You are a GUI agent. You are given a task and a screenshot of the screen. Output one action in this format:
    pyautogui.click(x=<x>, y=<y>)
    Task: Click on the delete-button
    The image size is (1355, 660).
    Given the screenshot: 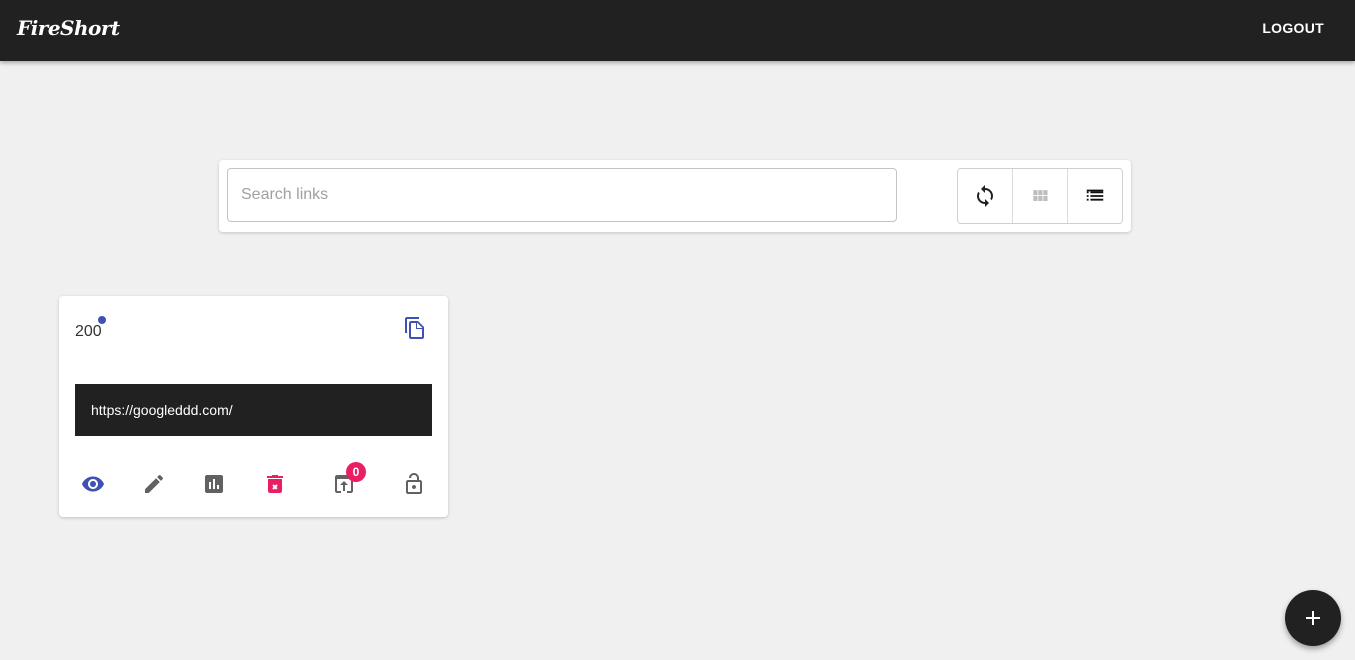 What is the action you would take?
    pyautogui.click(x=275, y=484)
    